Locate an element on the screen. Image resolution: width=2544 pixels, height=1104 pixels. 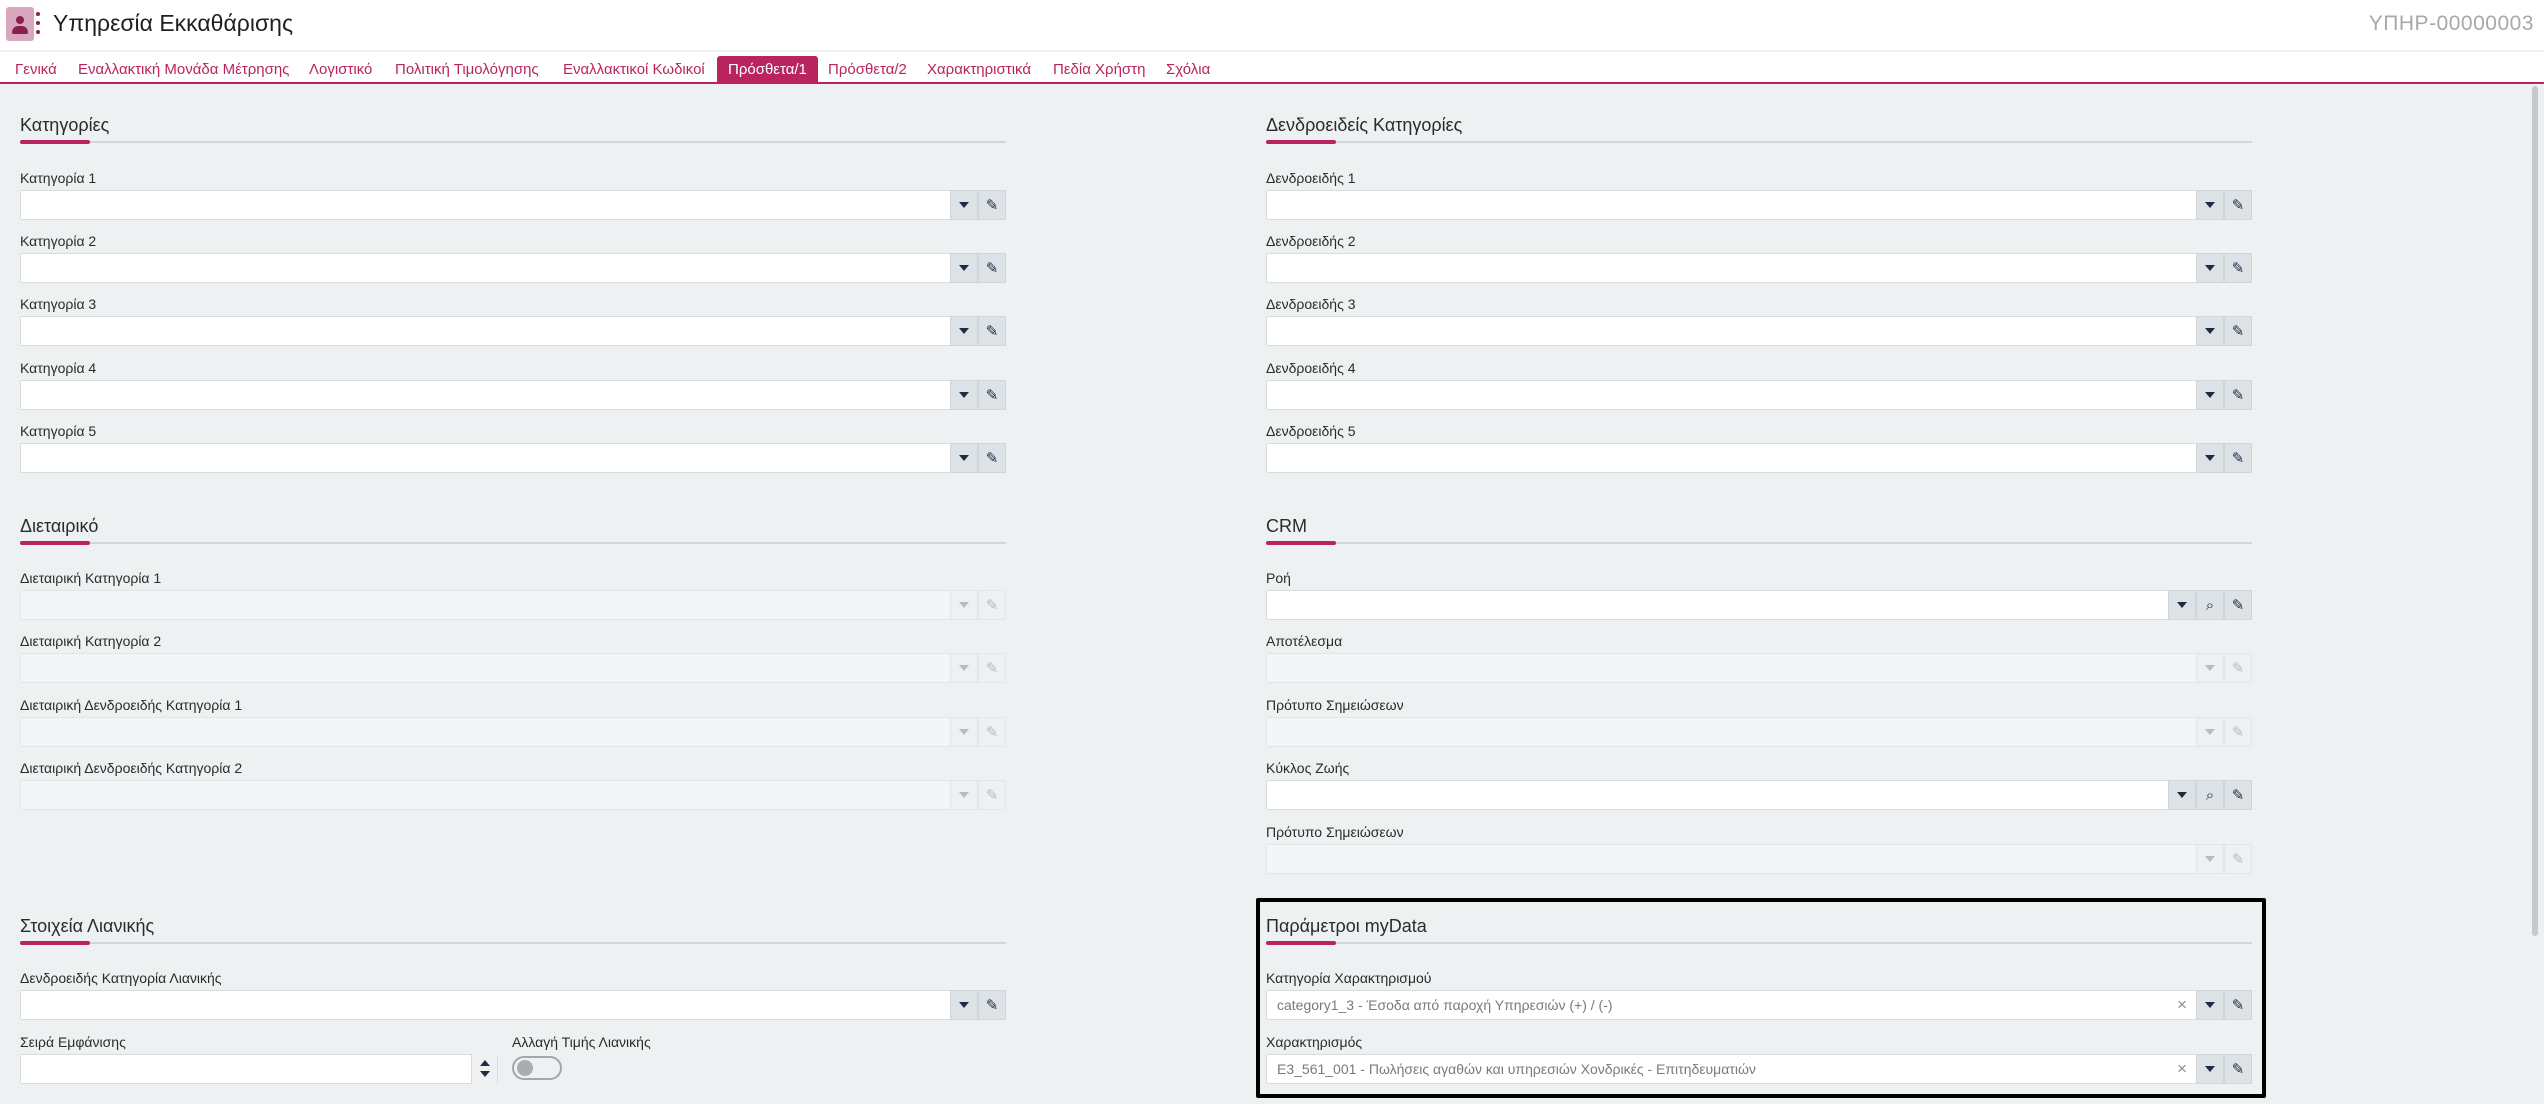
field-label: Δενδροειδής 2 is located at coordinates (1311, 241).